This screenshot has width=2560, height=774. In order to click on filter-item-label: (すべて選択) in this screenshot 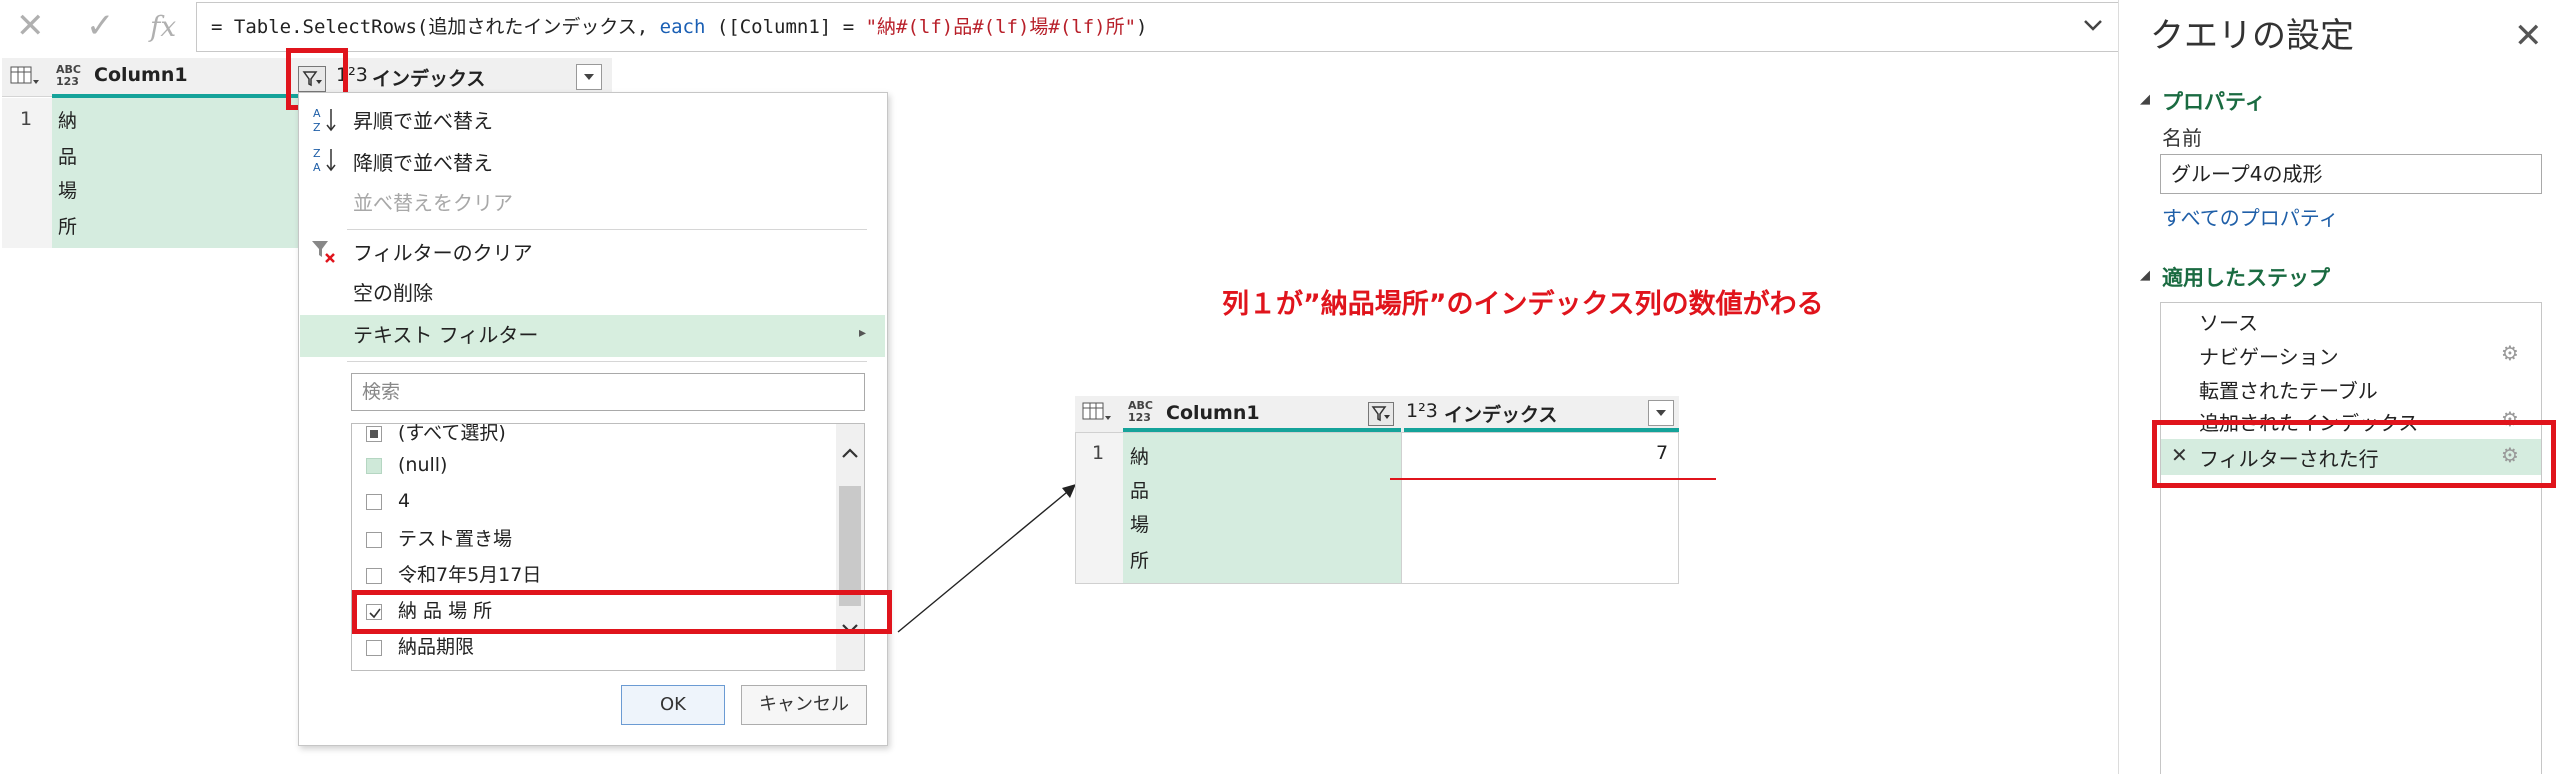, I will do `click(452, 433)`.